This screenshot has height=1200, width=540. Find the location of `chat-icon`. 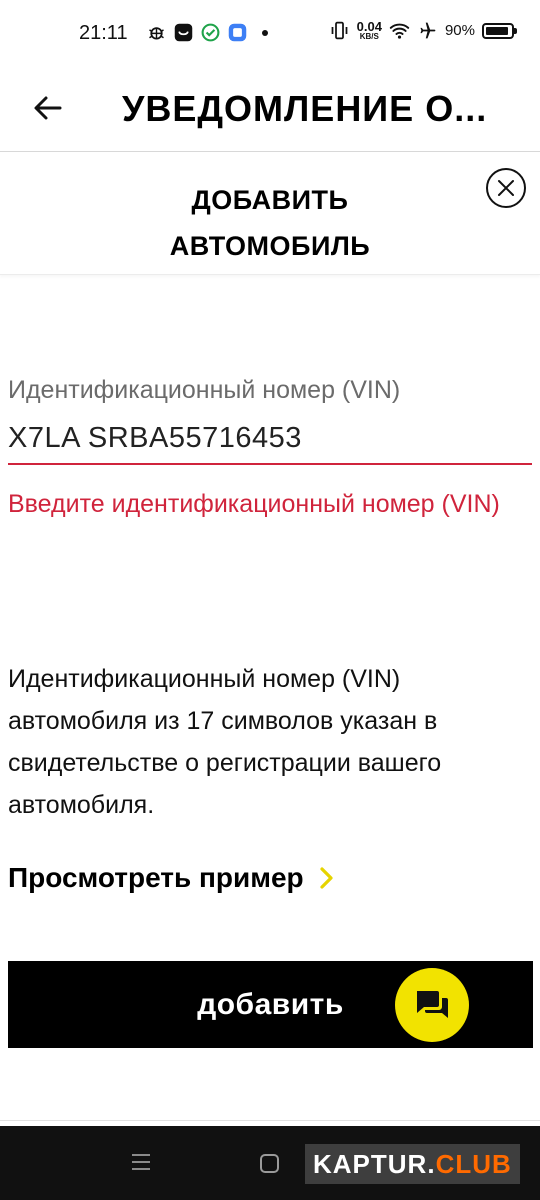

chat-icon is located at coordinates (432, 1004).